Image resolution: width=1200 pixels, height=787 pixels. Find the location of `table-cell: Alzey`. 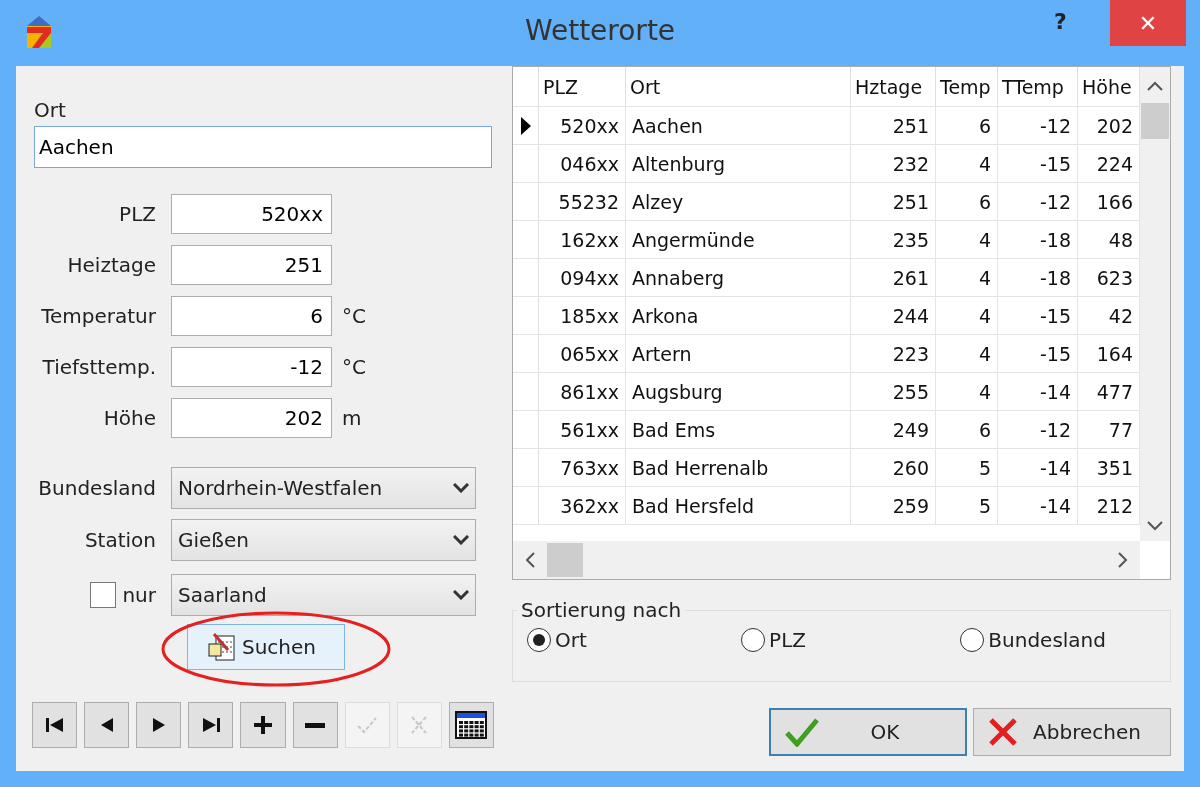

table-cell: Alzey is located at coordinates (738, 201).